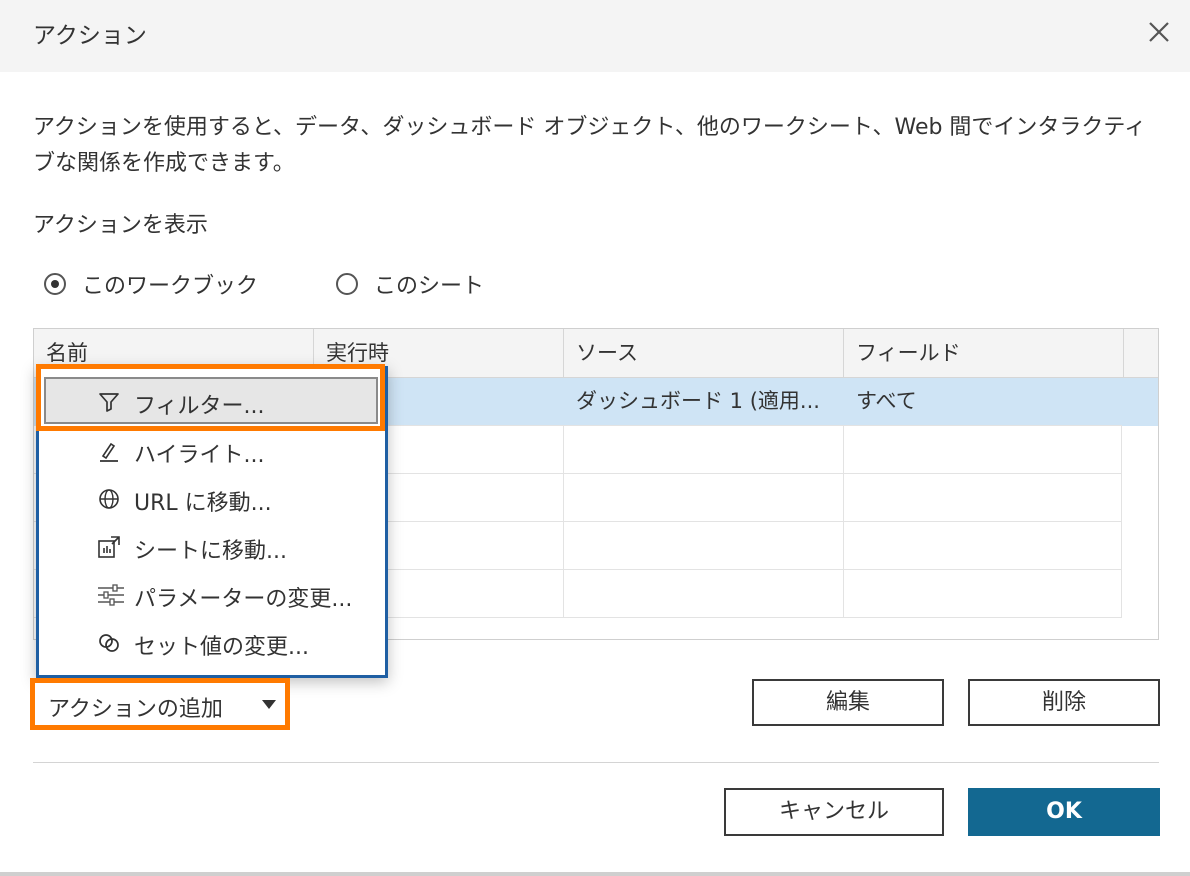 This screenshot has height=876, width=1190. I want to click on edit-button: 編集, so click(848, 702).